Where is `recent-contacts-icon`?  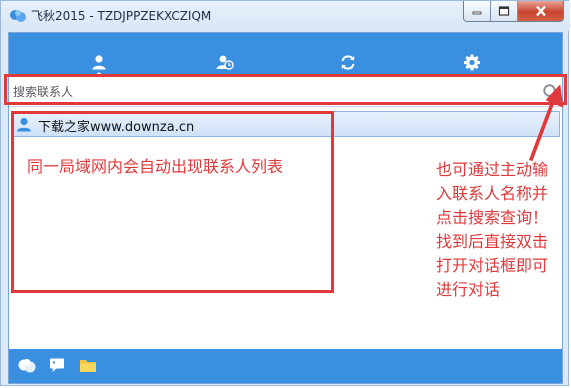
recent-contacts-icon is located at coordinates (225, 62).